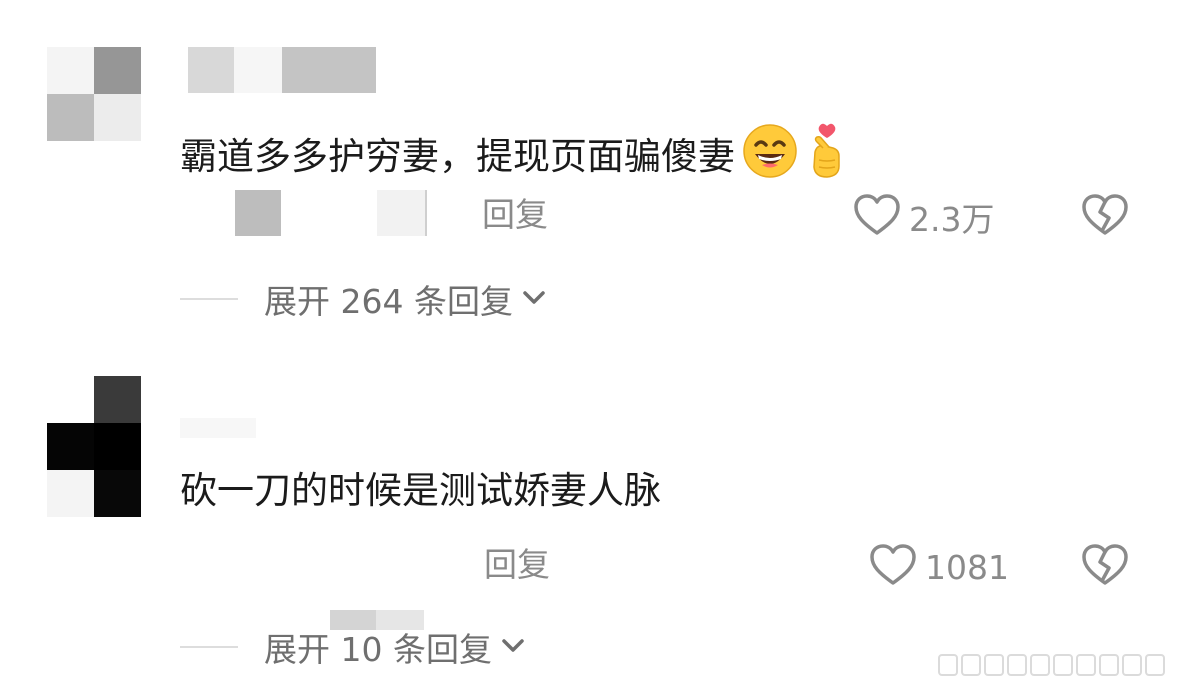 The width and height of the screenshot is (1179, 684). I want to click on like-button: 1081, so click(939, 567).